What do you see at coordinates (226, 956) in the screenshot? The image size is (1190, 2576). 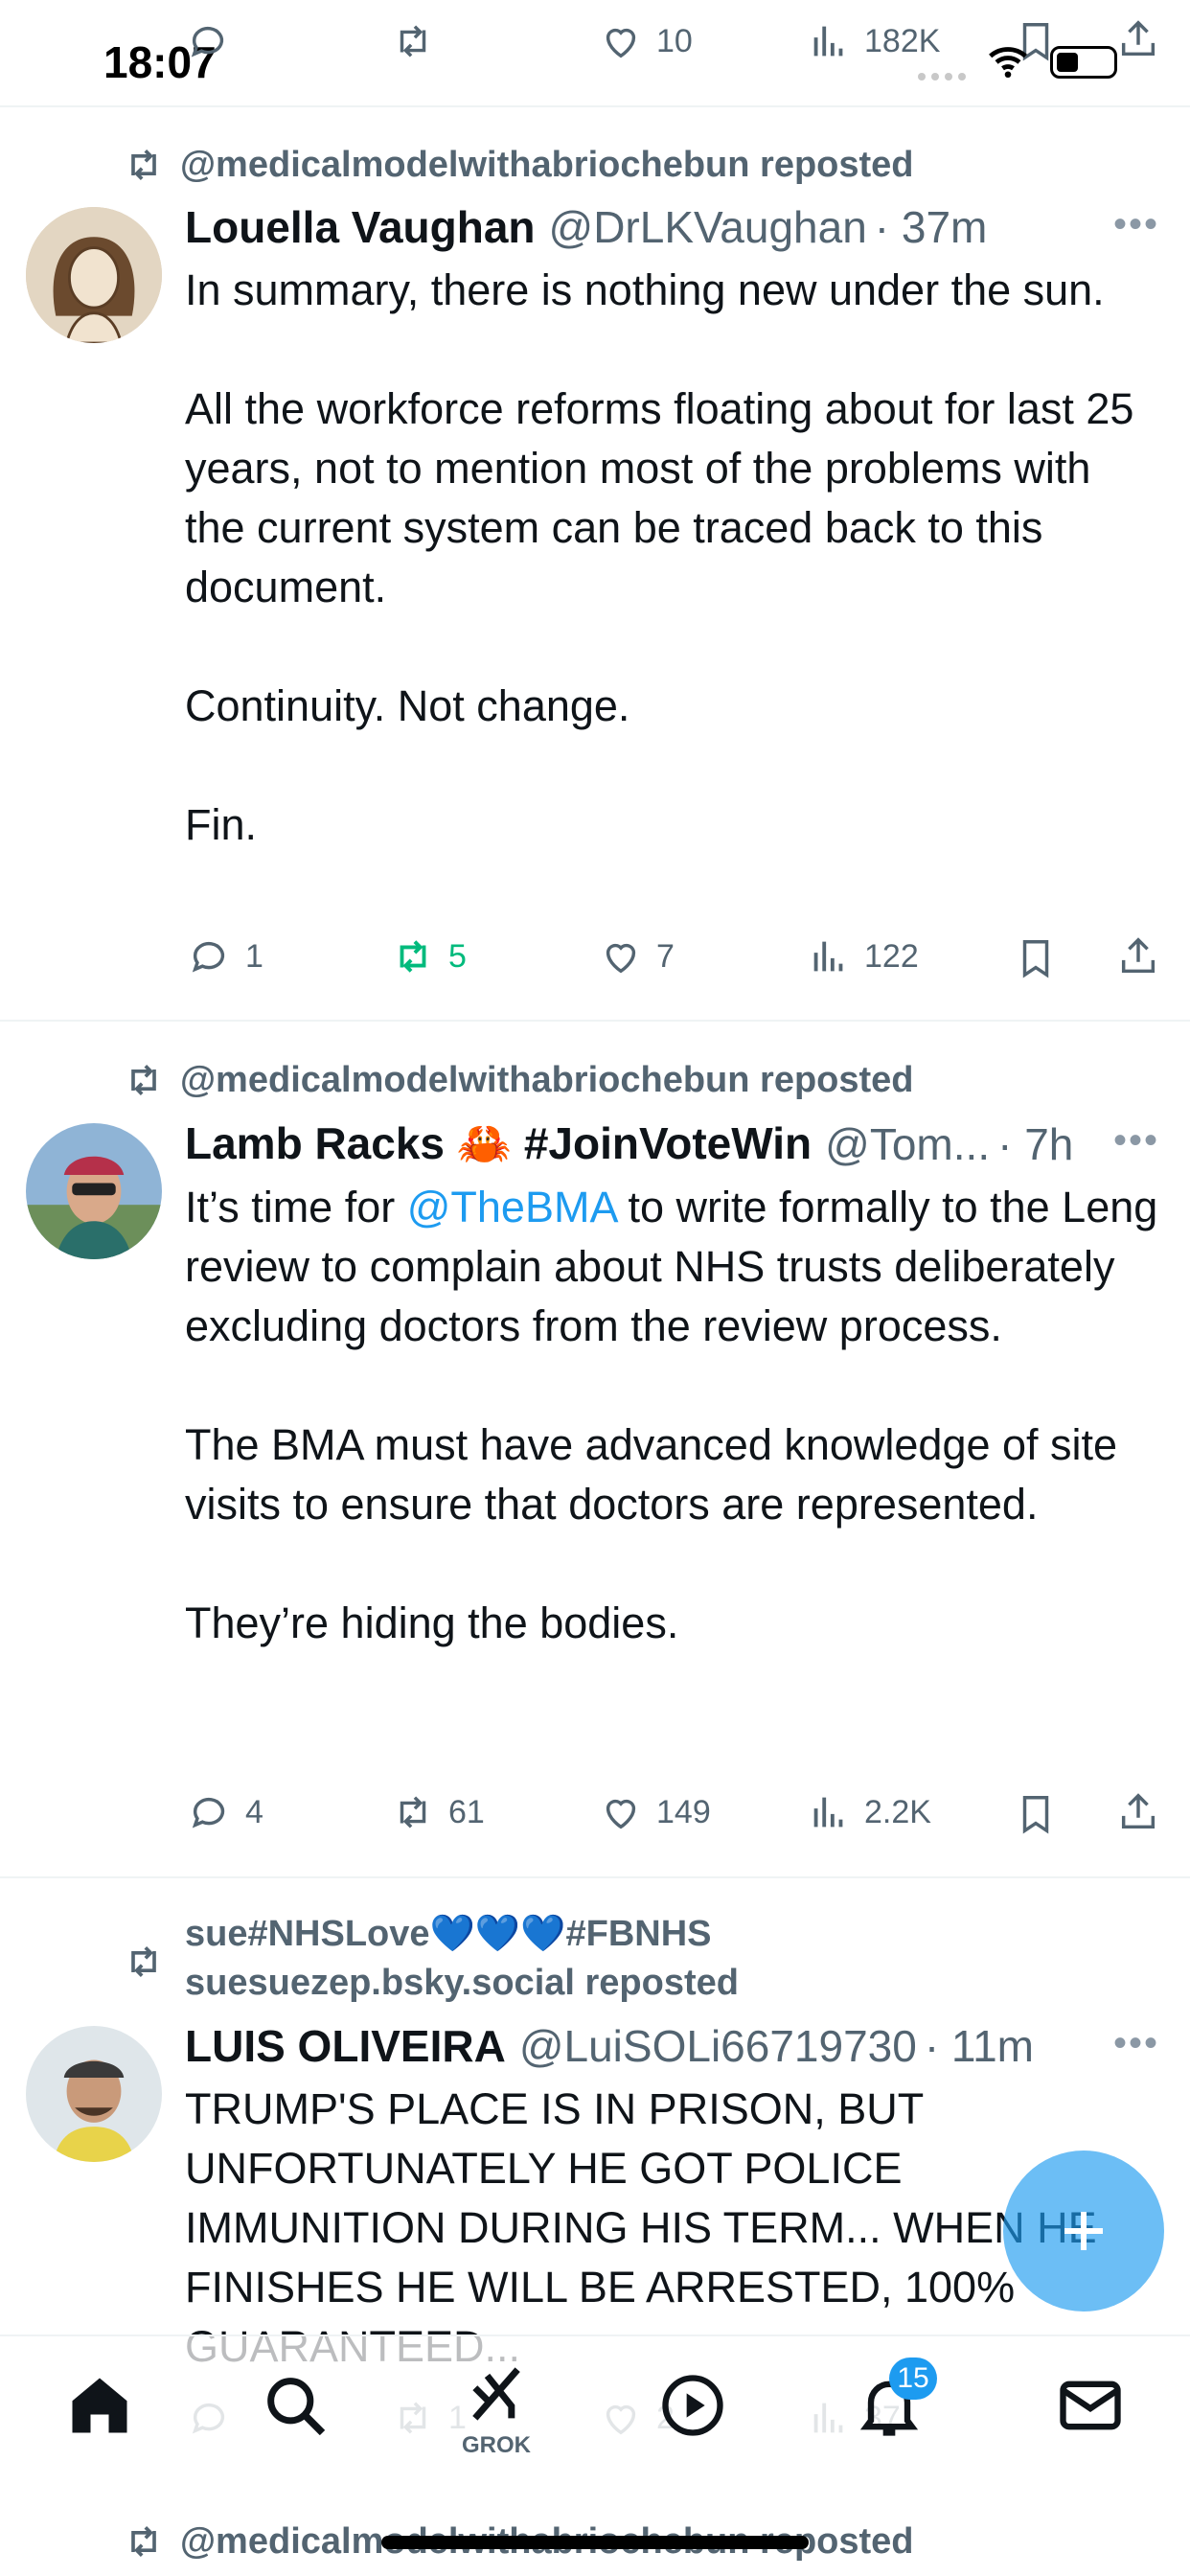 I see `reply-action: 1` at bounding box center [226, 956].